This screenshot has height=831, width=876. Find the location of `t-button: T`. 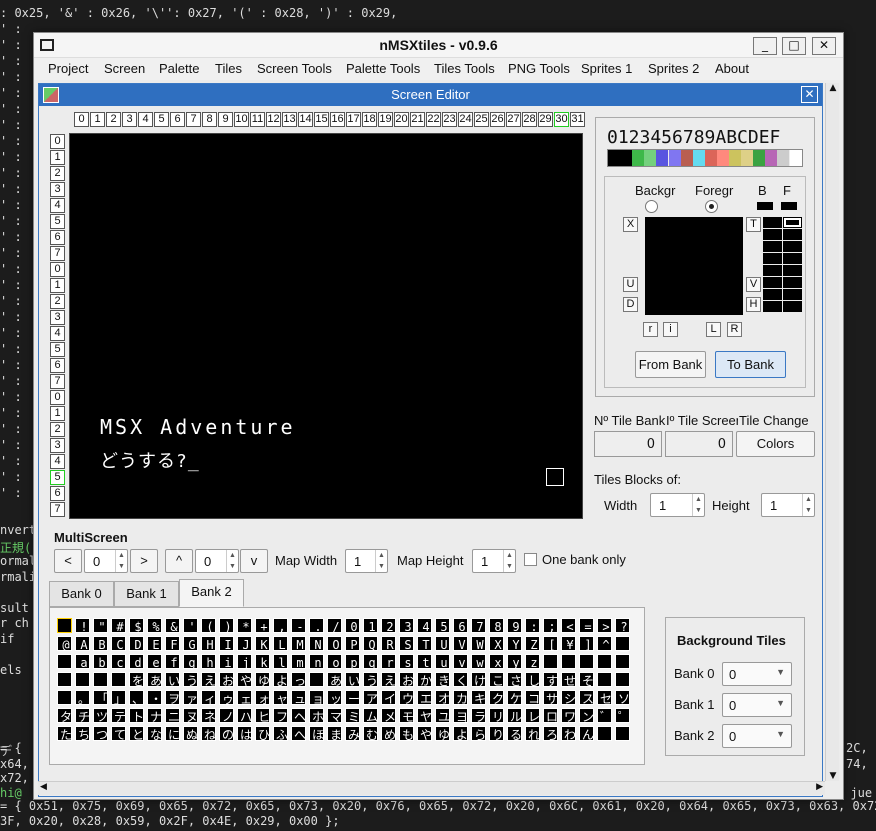

t-button: T is located at coordinates (753, 224).